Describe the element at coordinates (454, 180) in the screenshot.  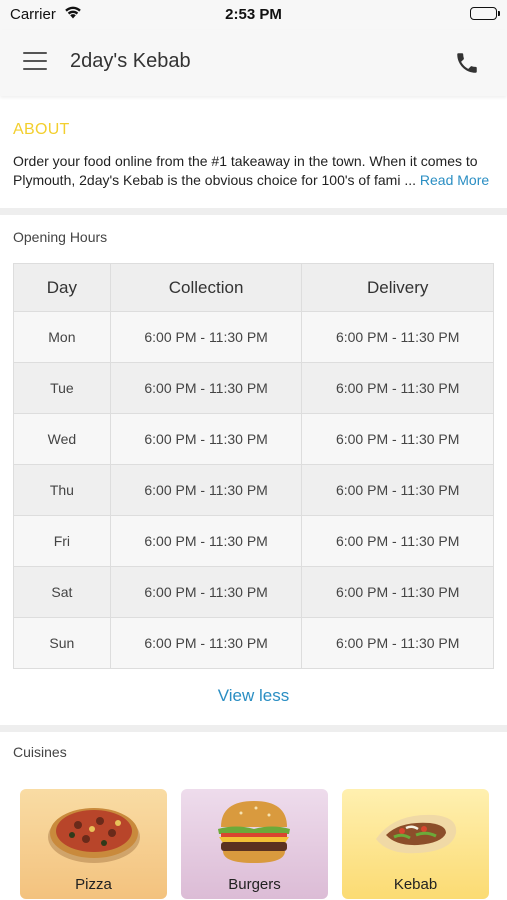
I see `read-more-link: Read More` at that location.